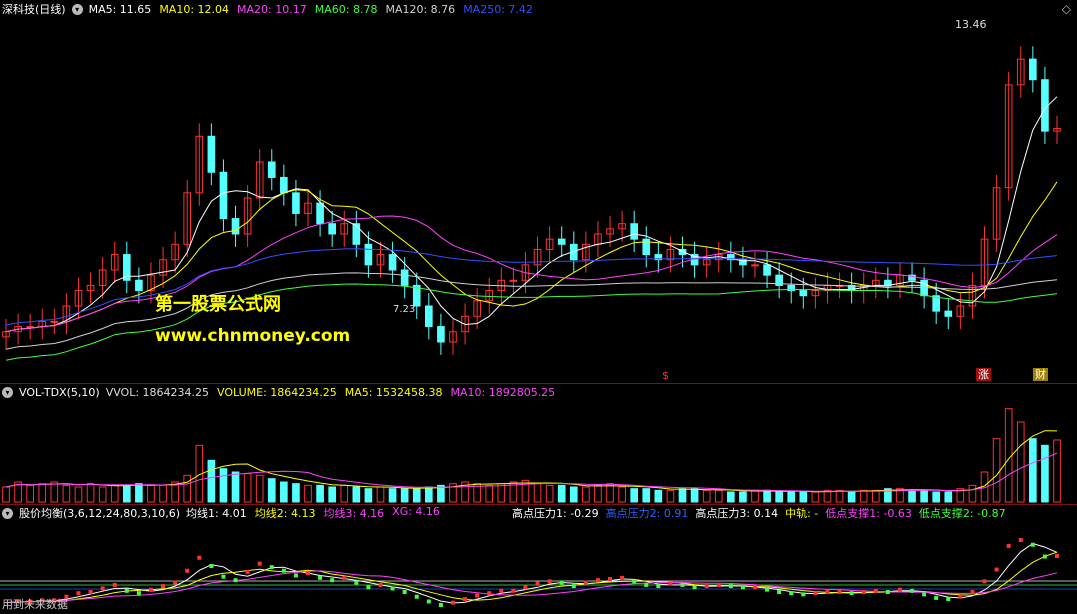 The height and width of the screenshot is (614, 1077). What do you see at coordinates (665, 375) in the screenshot?
I see `marker-s: $` at bounding box center [665, 375].